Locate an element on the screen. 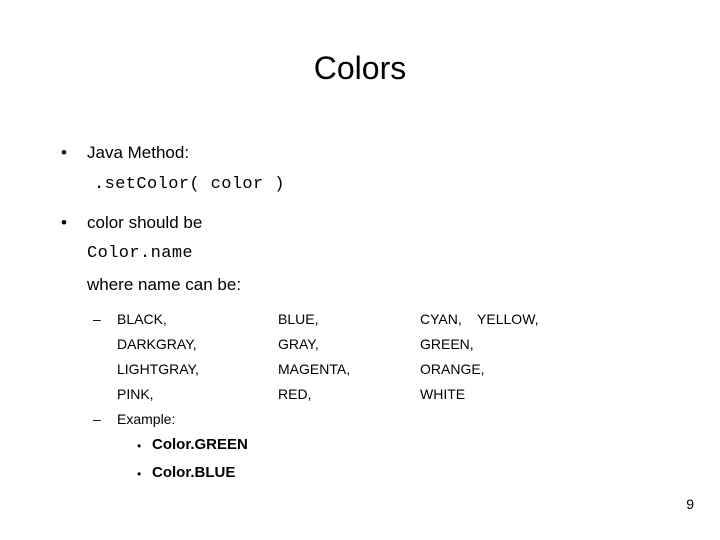  java-method-label: Java Method: is located at coordinates (138, 152).